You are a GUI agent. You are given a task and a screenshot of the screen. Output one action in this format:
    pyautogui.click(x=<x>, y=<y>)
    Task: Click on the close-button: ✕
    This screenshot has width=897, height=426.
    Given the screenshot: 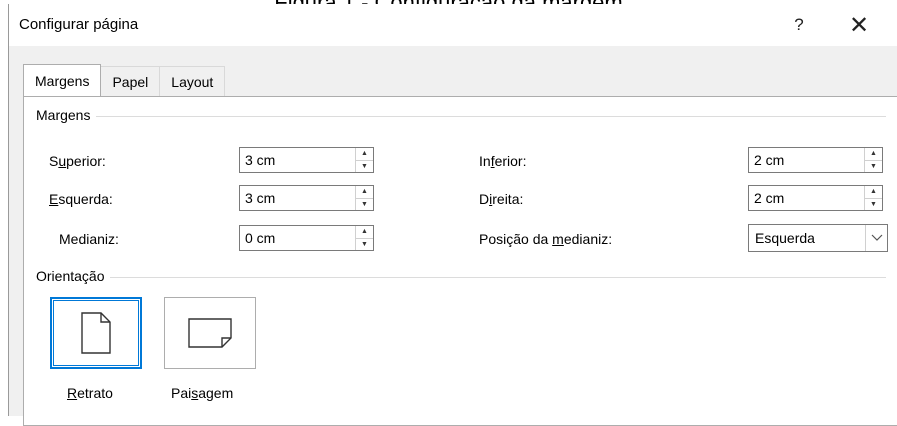 What is the action you would take?
    pyautogui.click(x=859, y=25)
    